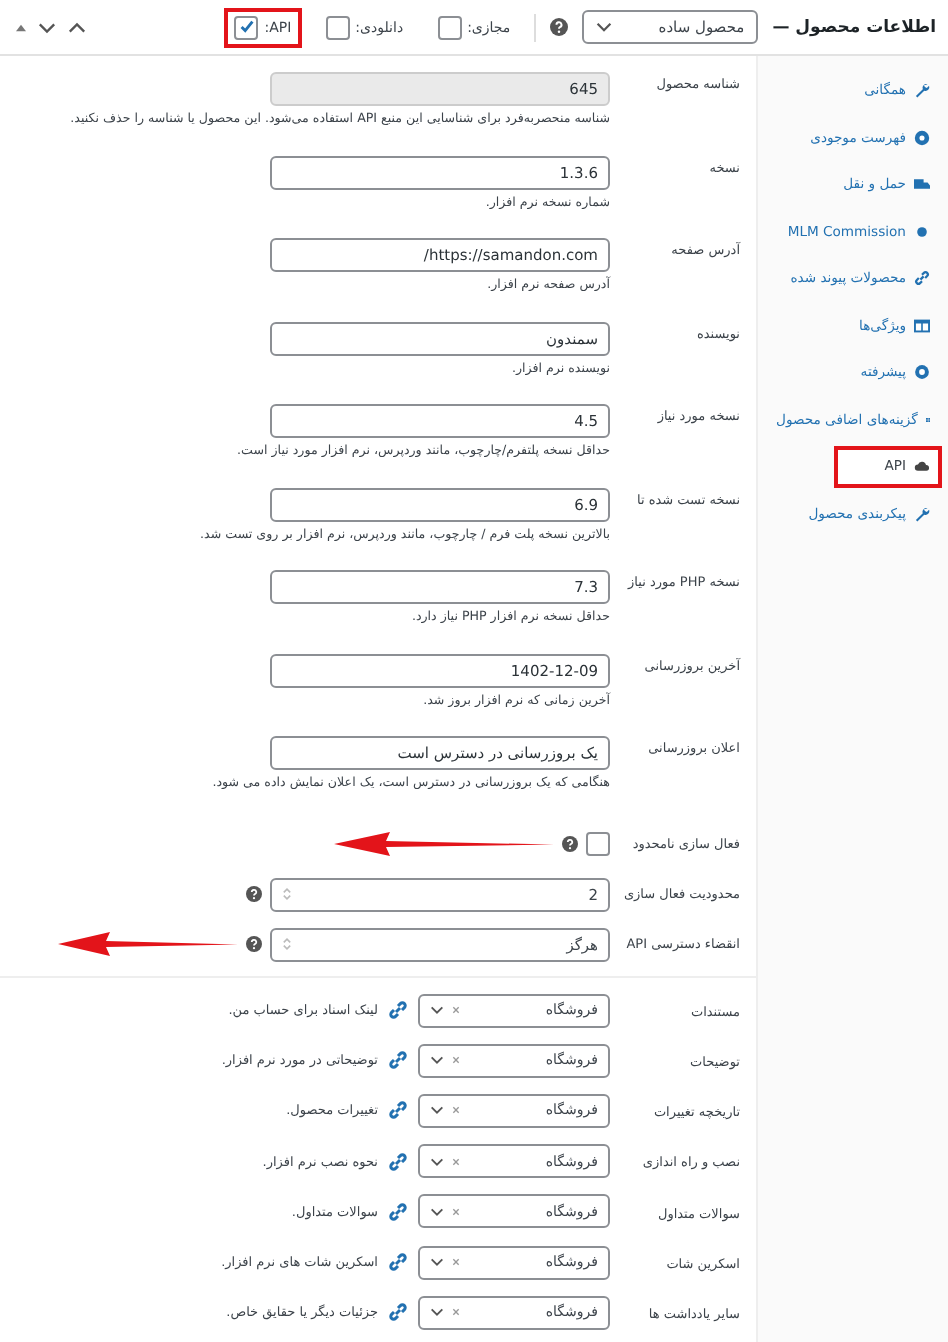 The width and height of the screenshot is (948, 1342). I want to click on triangle-icon, so click(21, 27).